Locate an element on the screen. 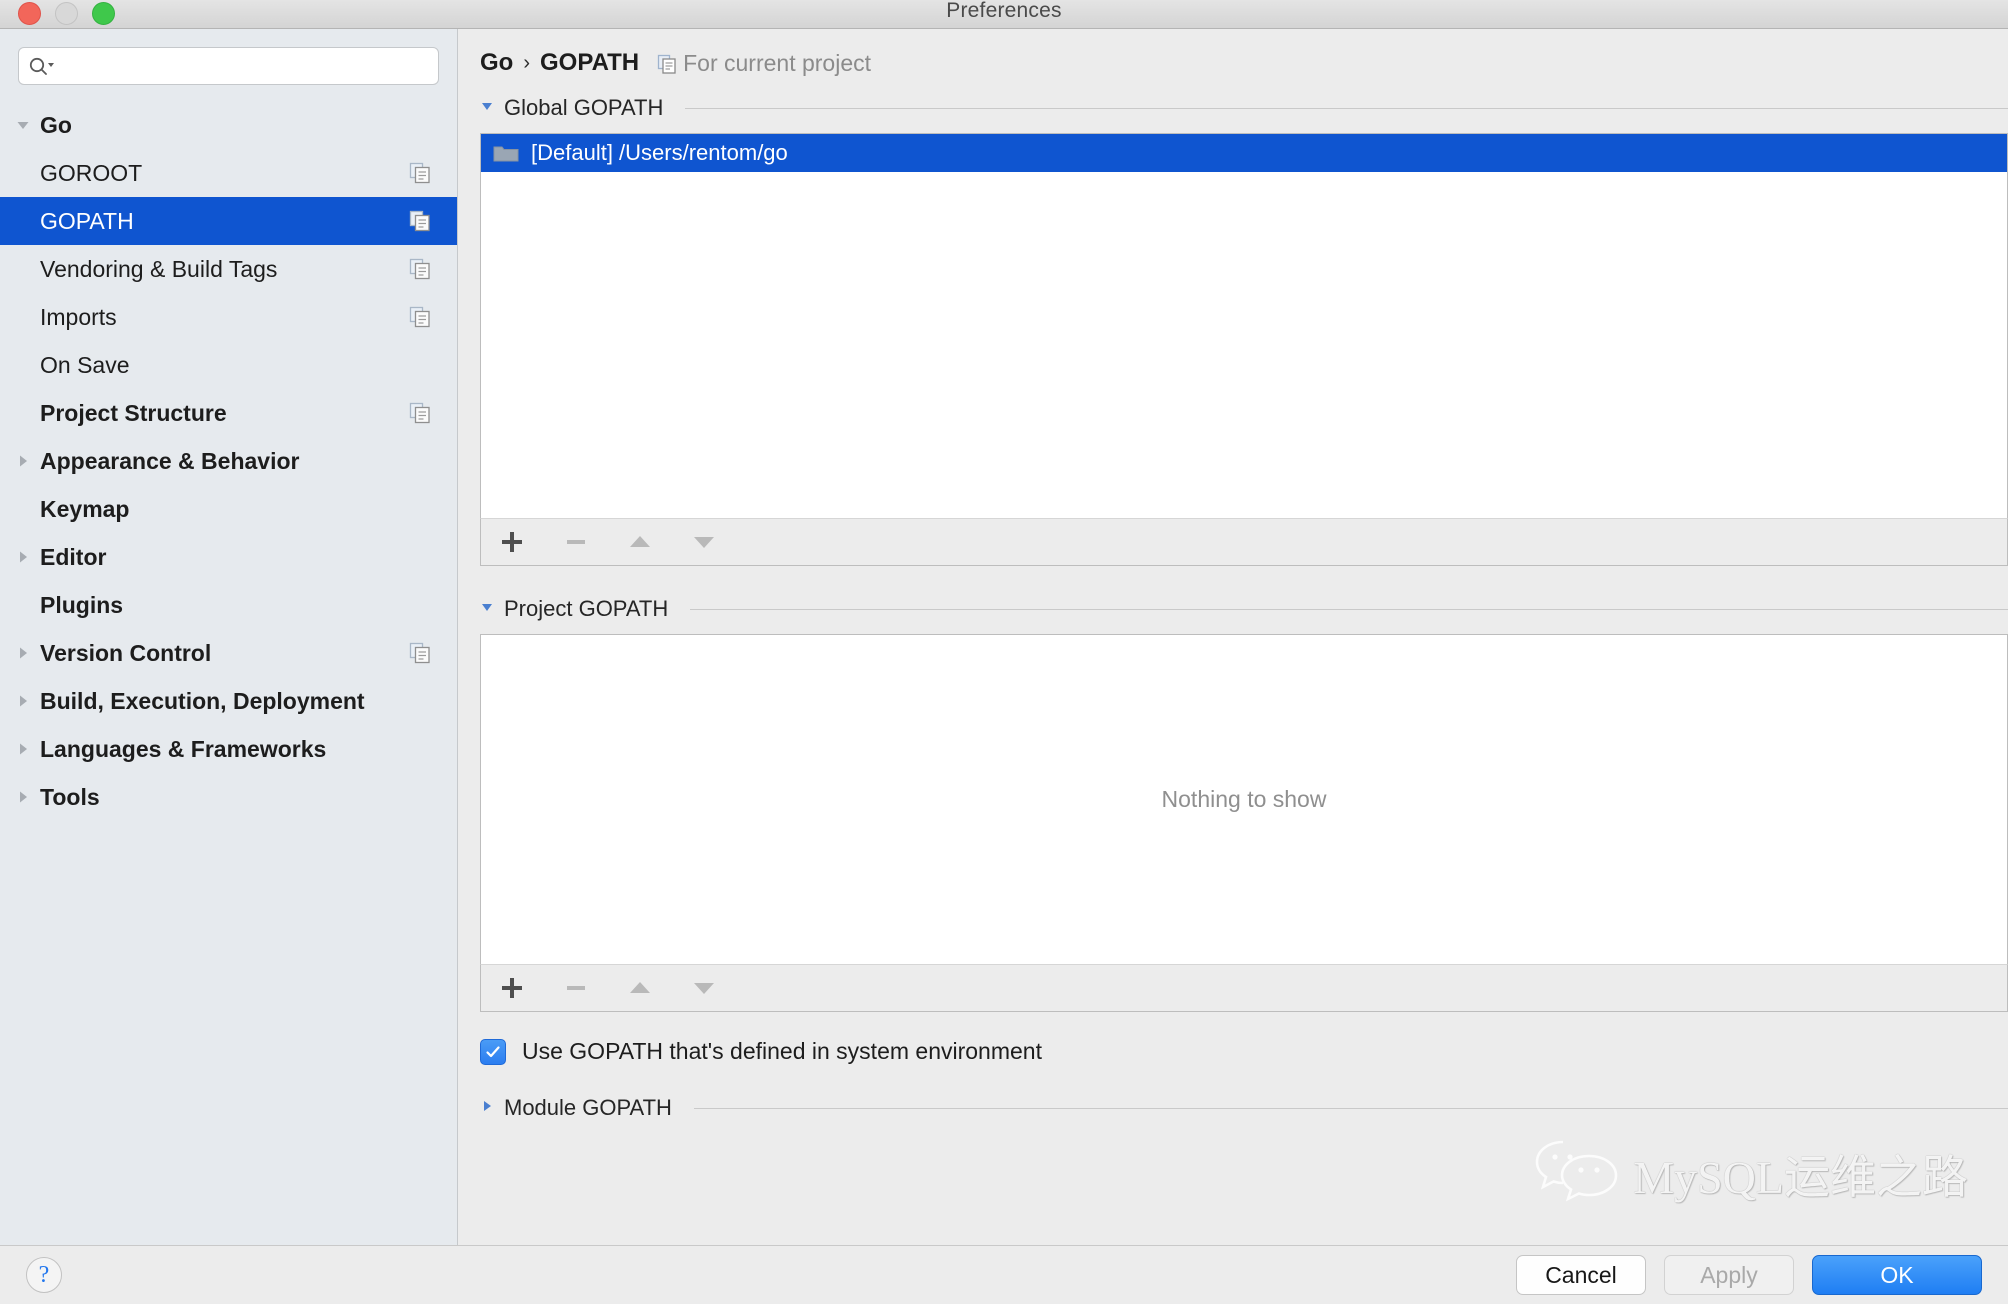 The image size is (2008, 1304). folder-icon is located at coordinates (506, 153).